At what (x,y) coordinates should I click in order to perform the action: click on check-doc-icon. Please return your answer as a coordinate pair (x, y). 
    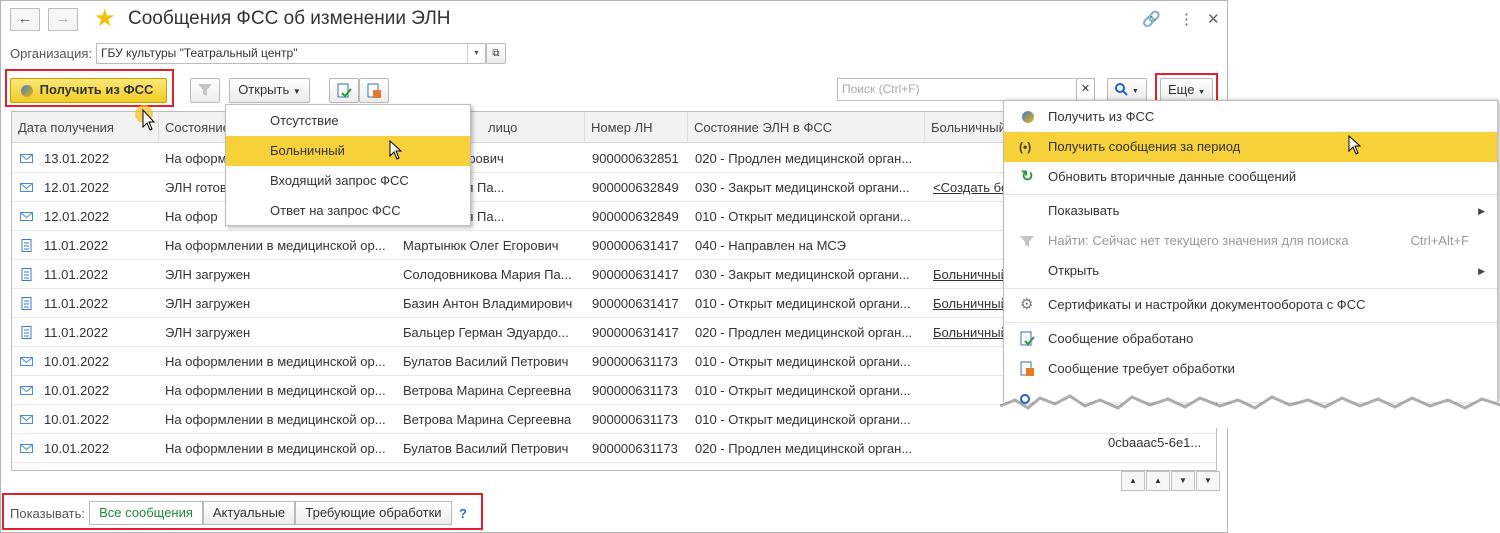
    Looking at the image, I should click on (1027, 338).